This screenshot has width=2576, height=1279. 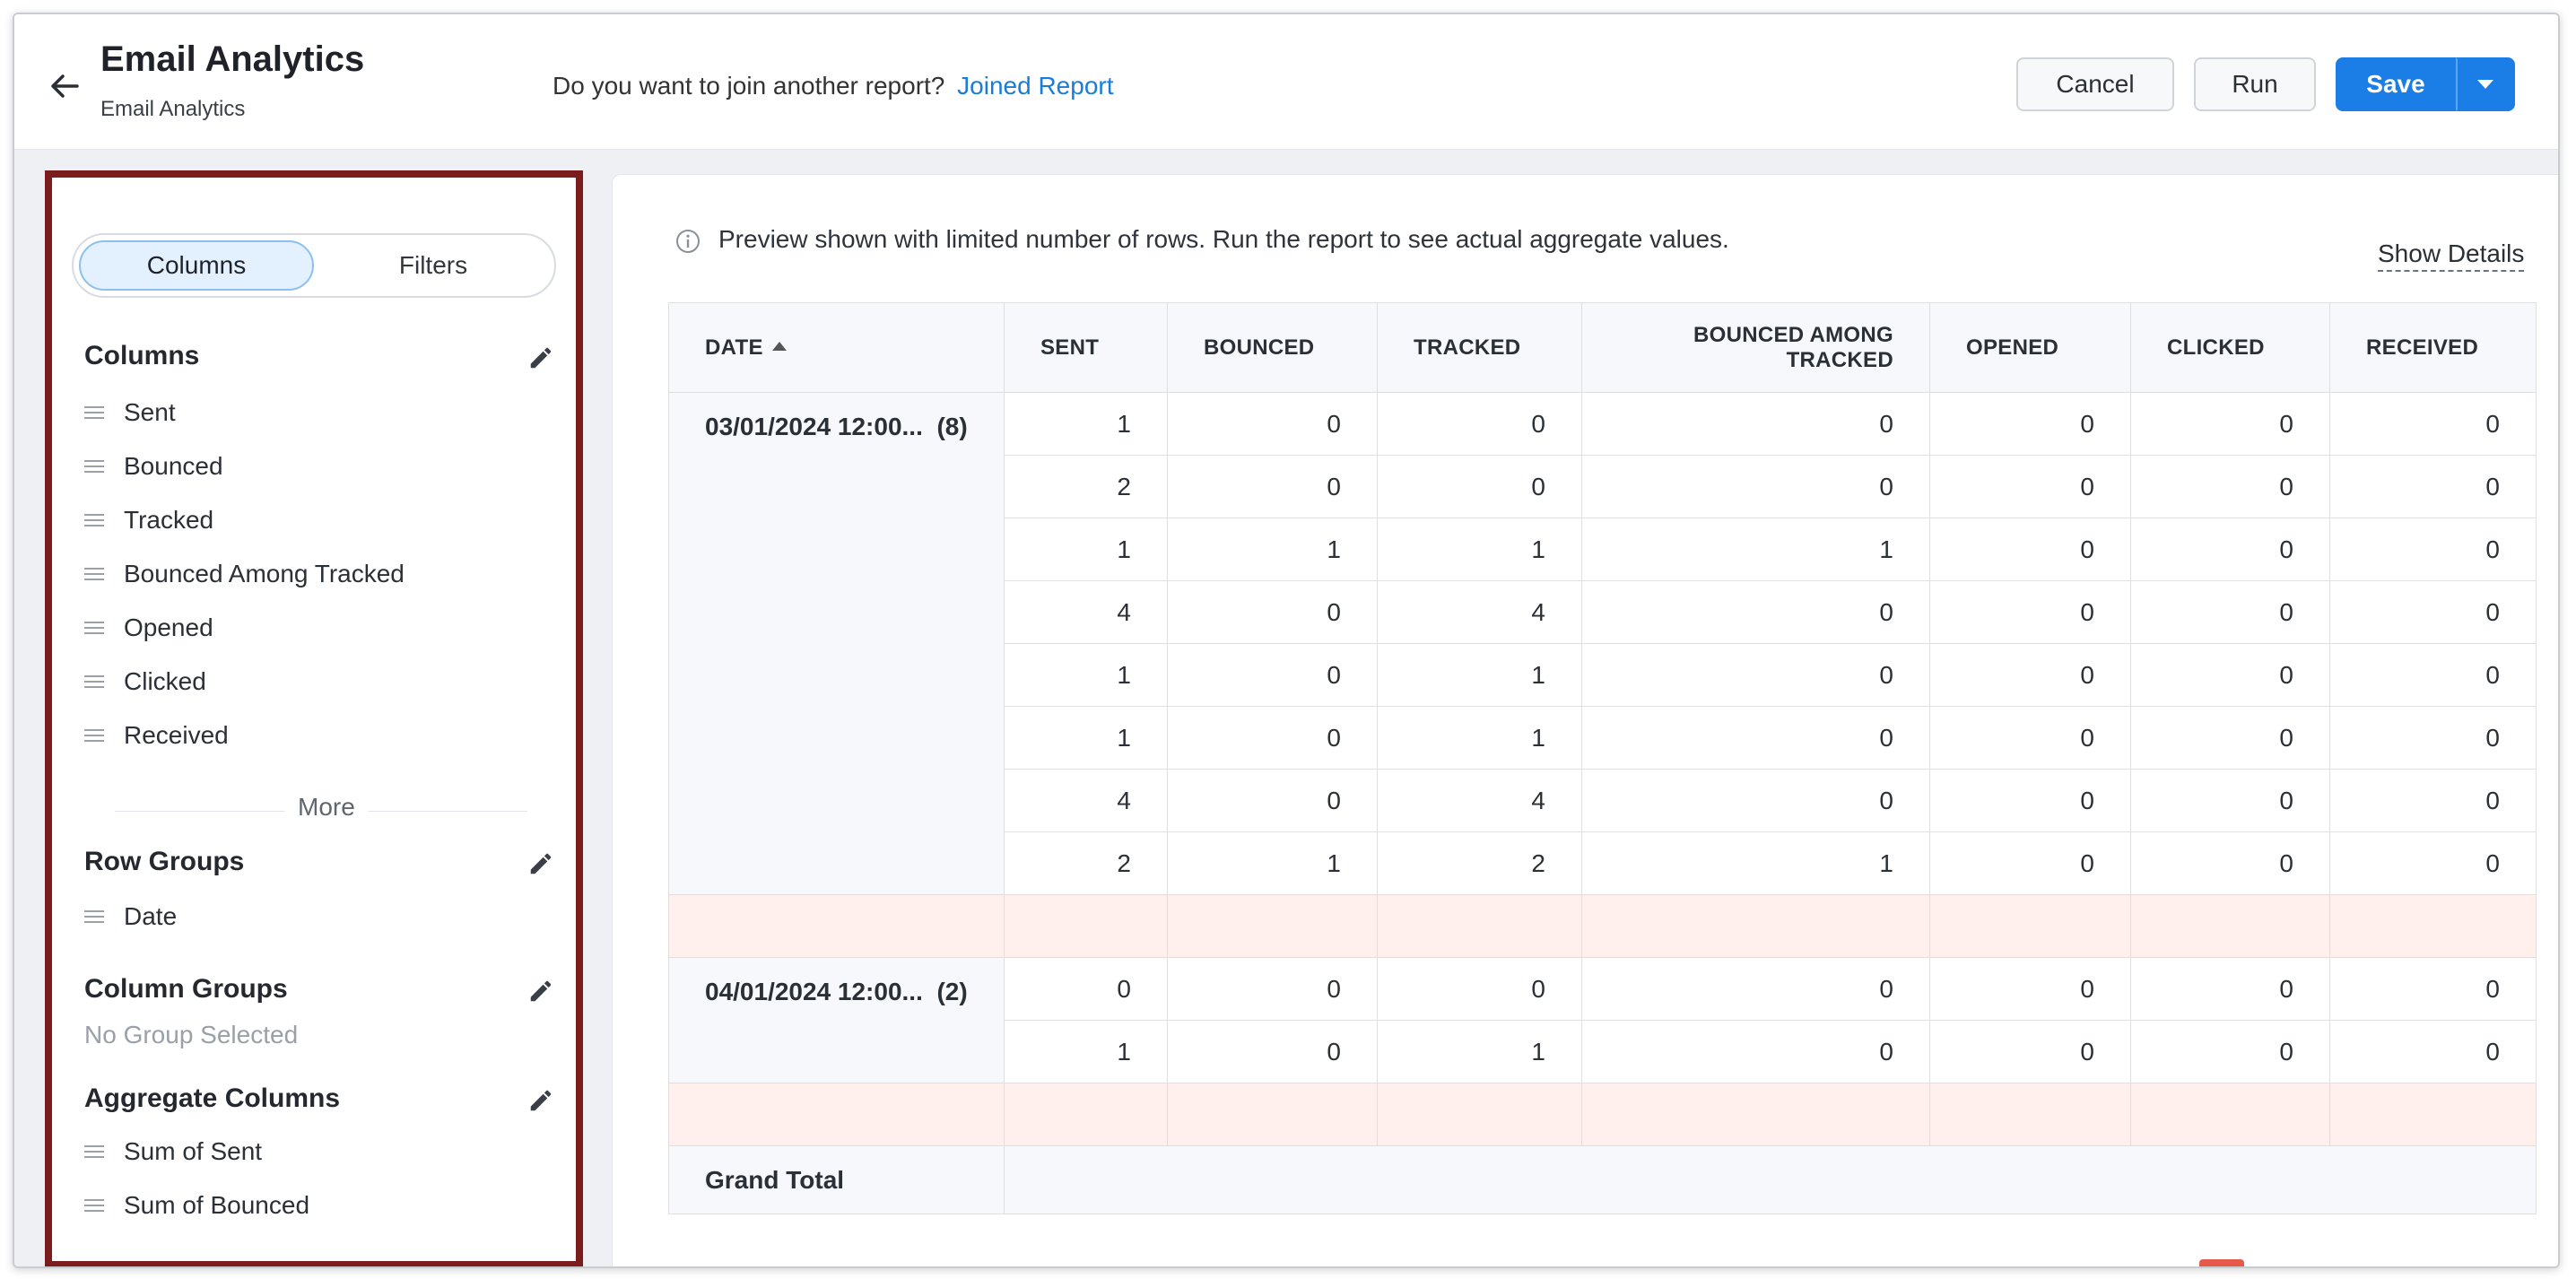 I want to click on column-label: Tracked, so click(x=169, y=520).